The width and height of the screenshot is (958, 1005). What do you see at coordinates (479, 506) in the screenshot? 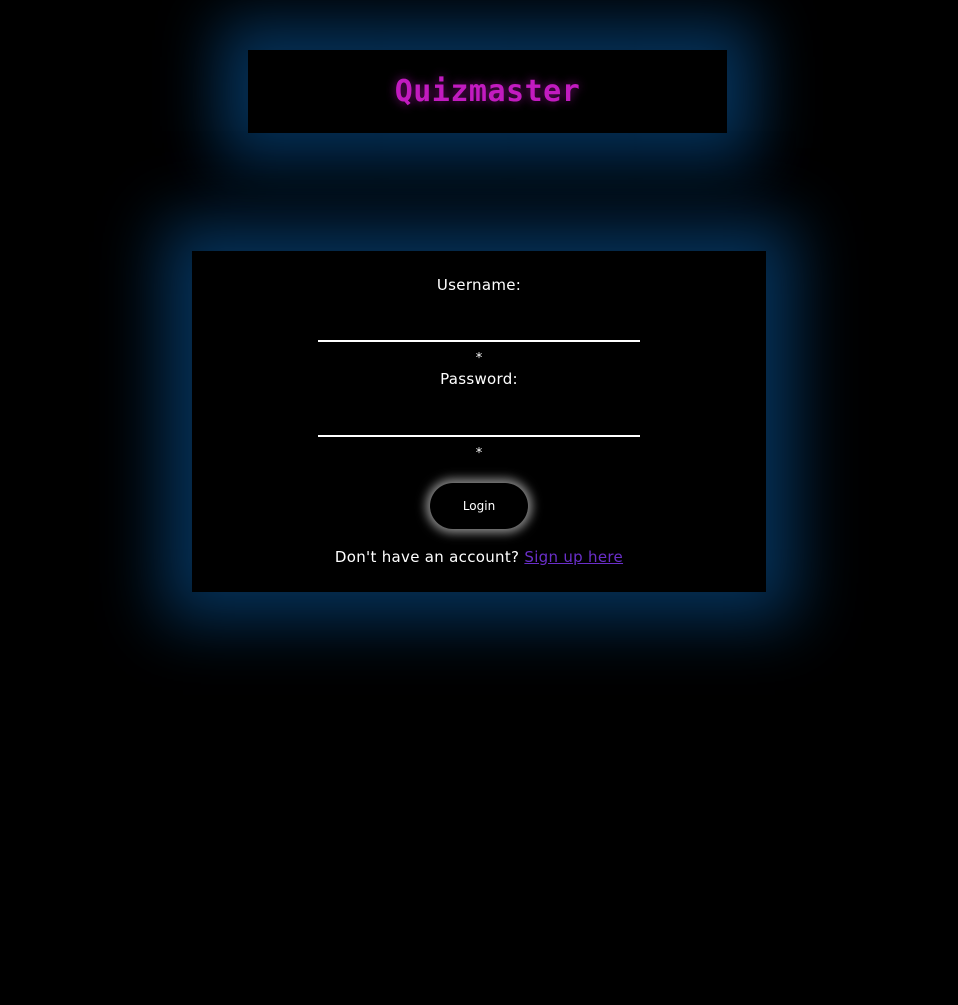
I see `login-button: Login` at bounding box center [479, 506].